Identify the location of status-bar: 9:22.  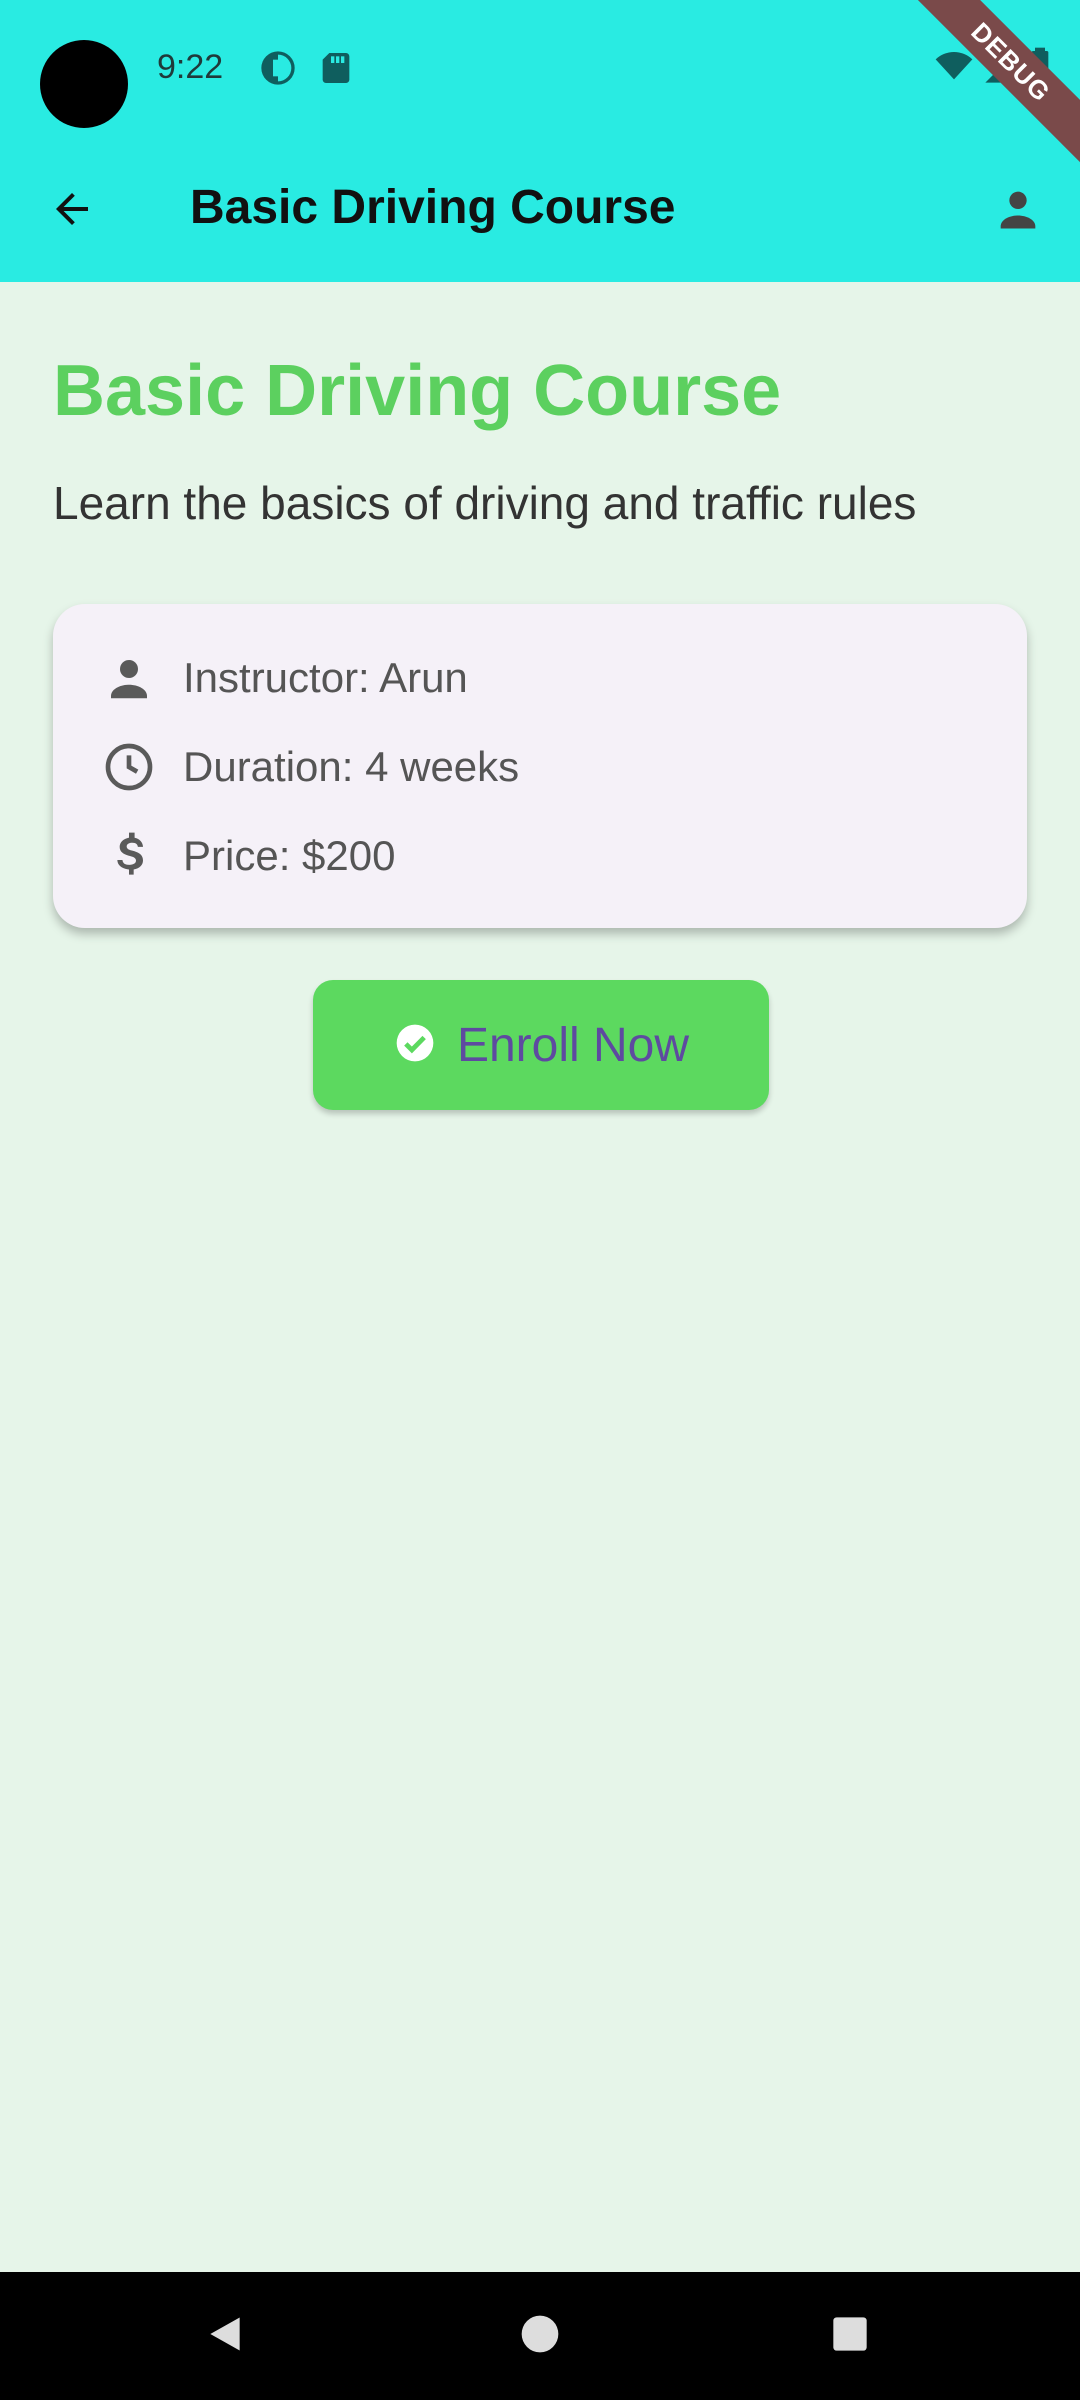
(540, 70).